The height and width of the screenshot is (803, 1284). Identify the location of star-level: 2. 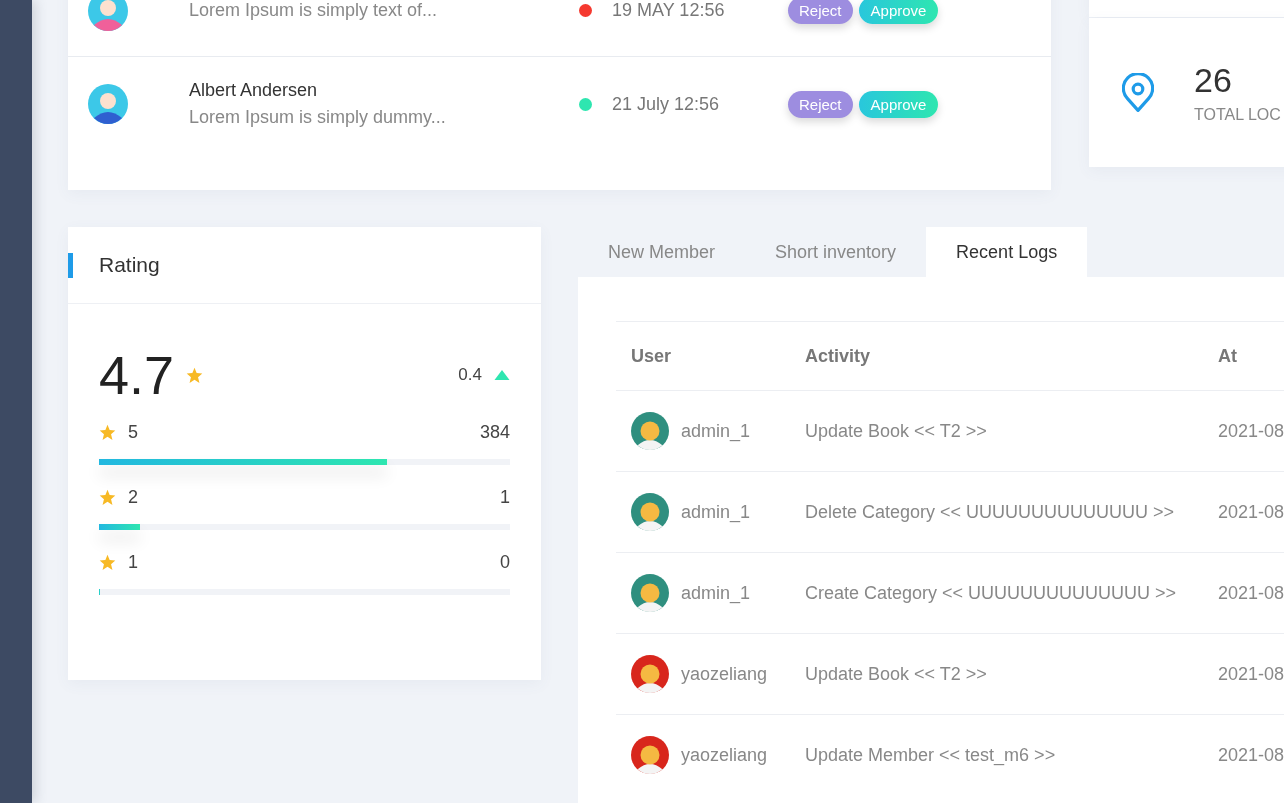
(133, 497).